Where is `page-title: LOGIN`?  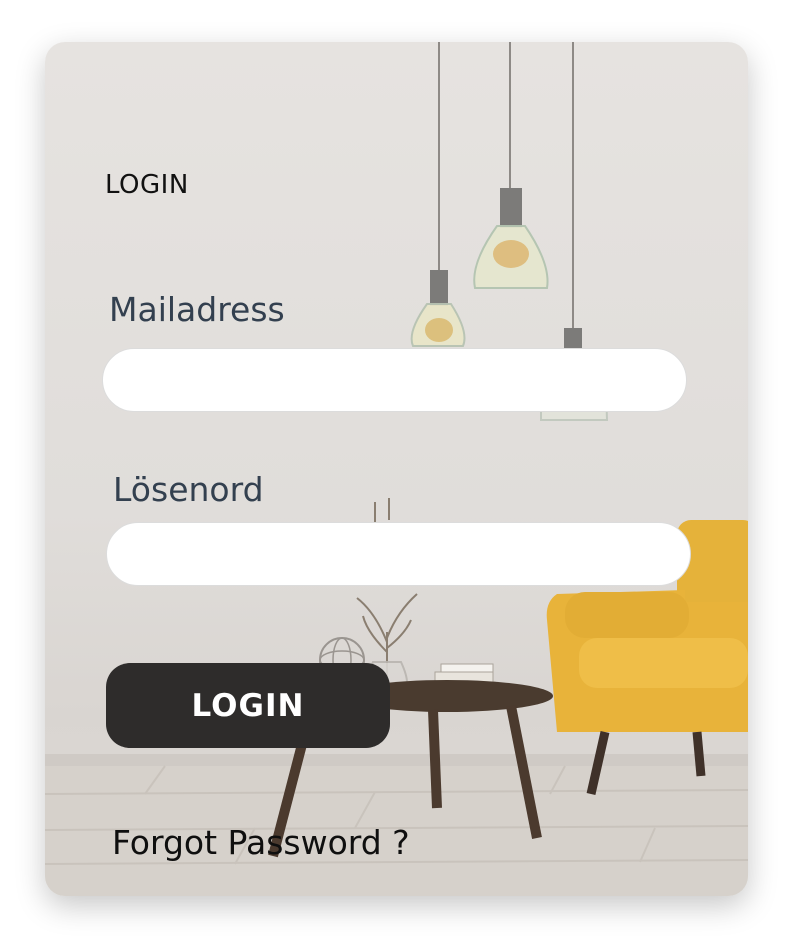 page-title: LOGIN is located at coordinates (147, 185).